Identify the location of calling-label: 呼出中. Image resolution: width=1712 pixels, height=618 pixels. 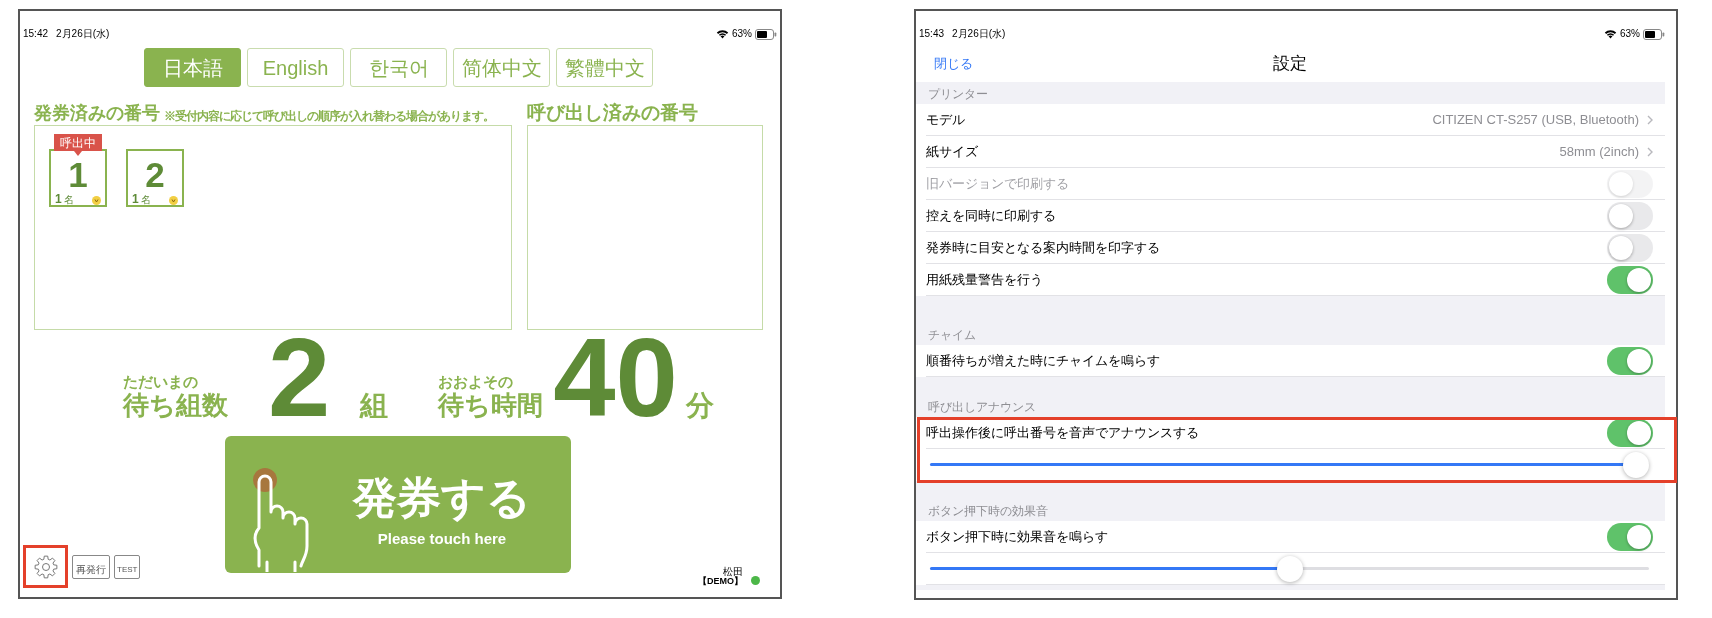
(78, 142).